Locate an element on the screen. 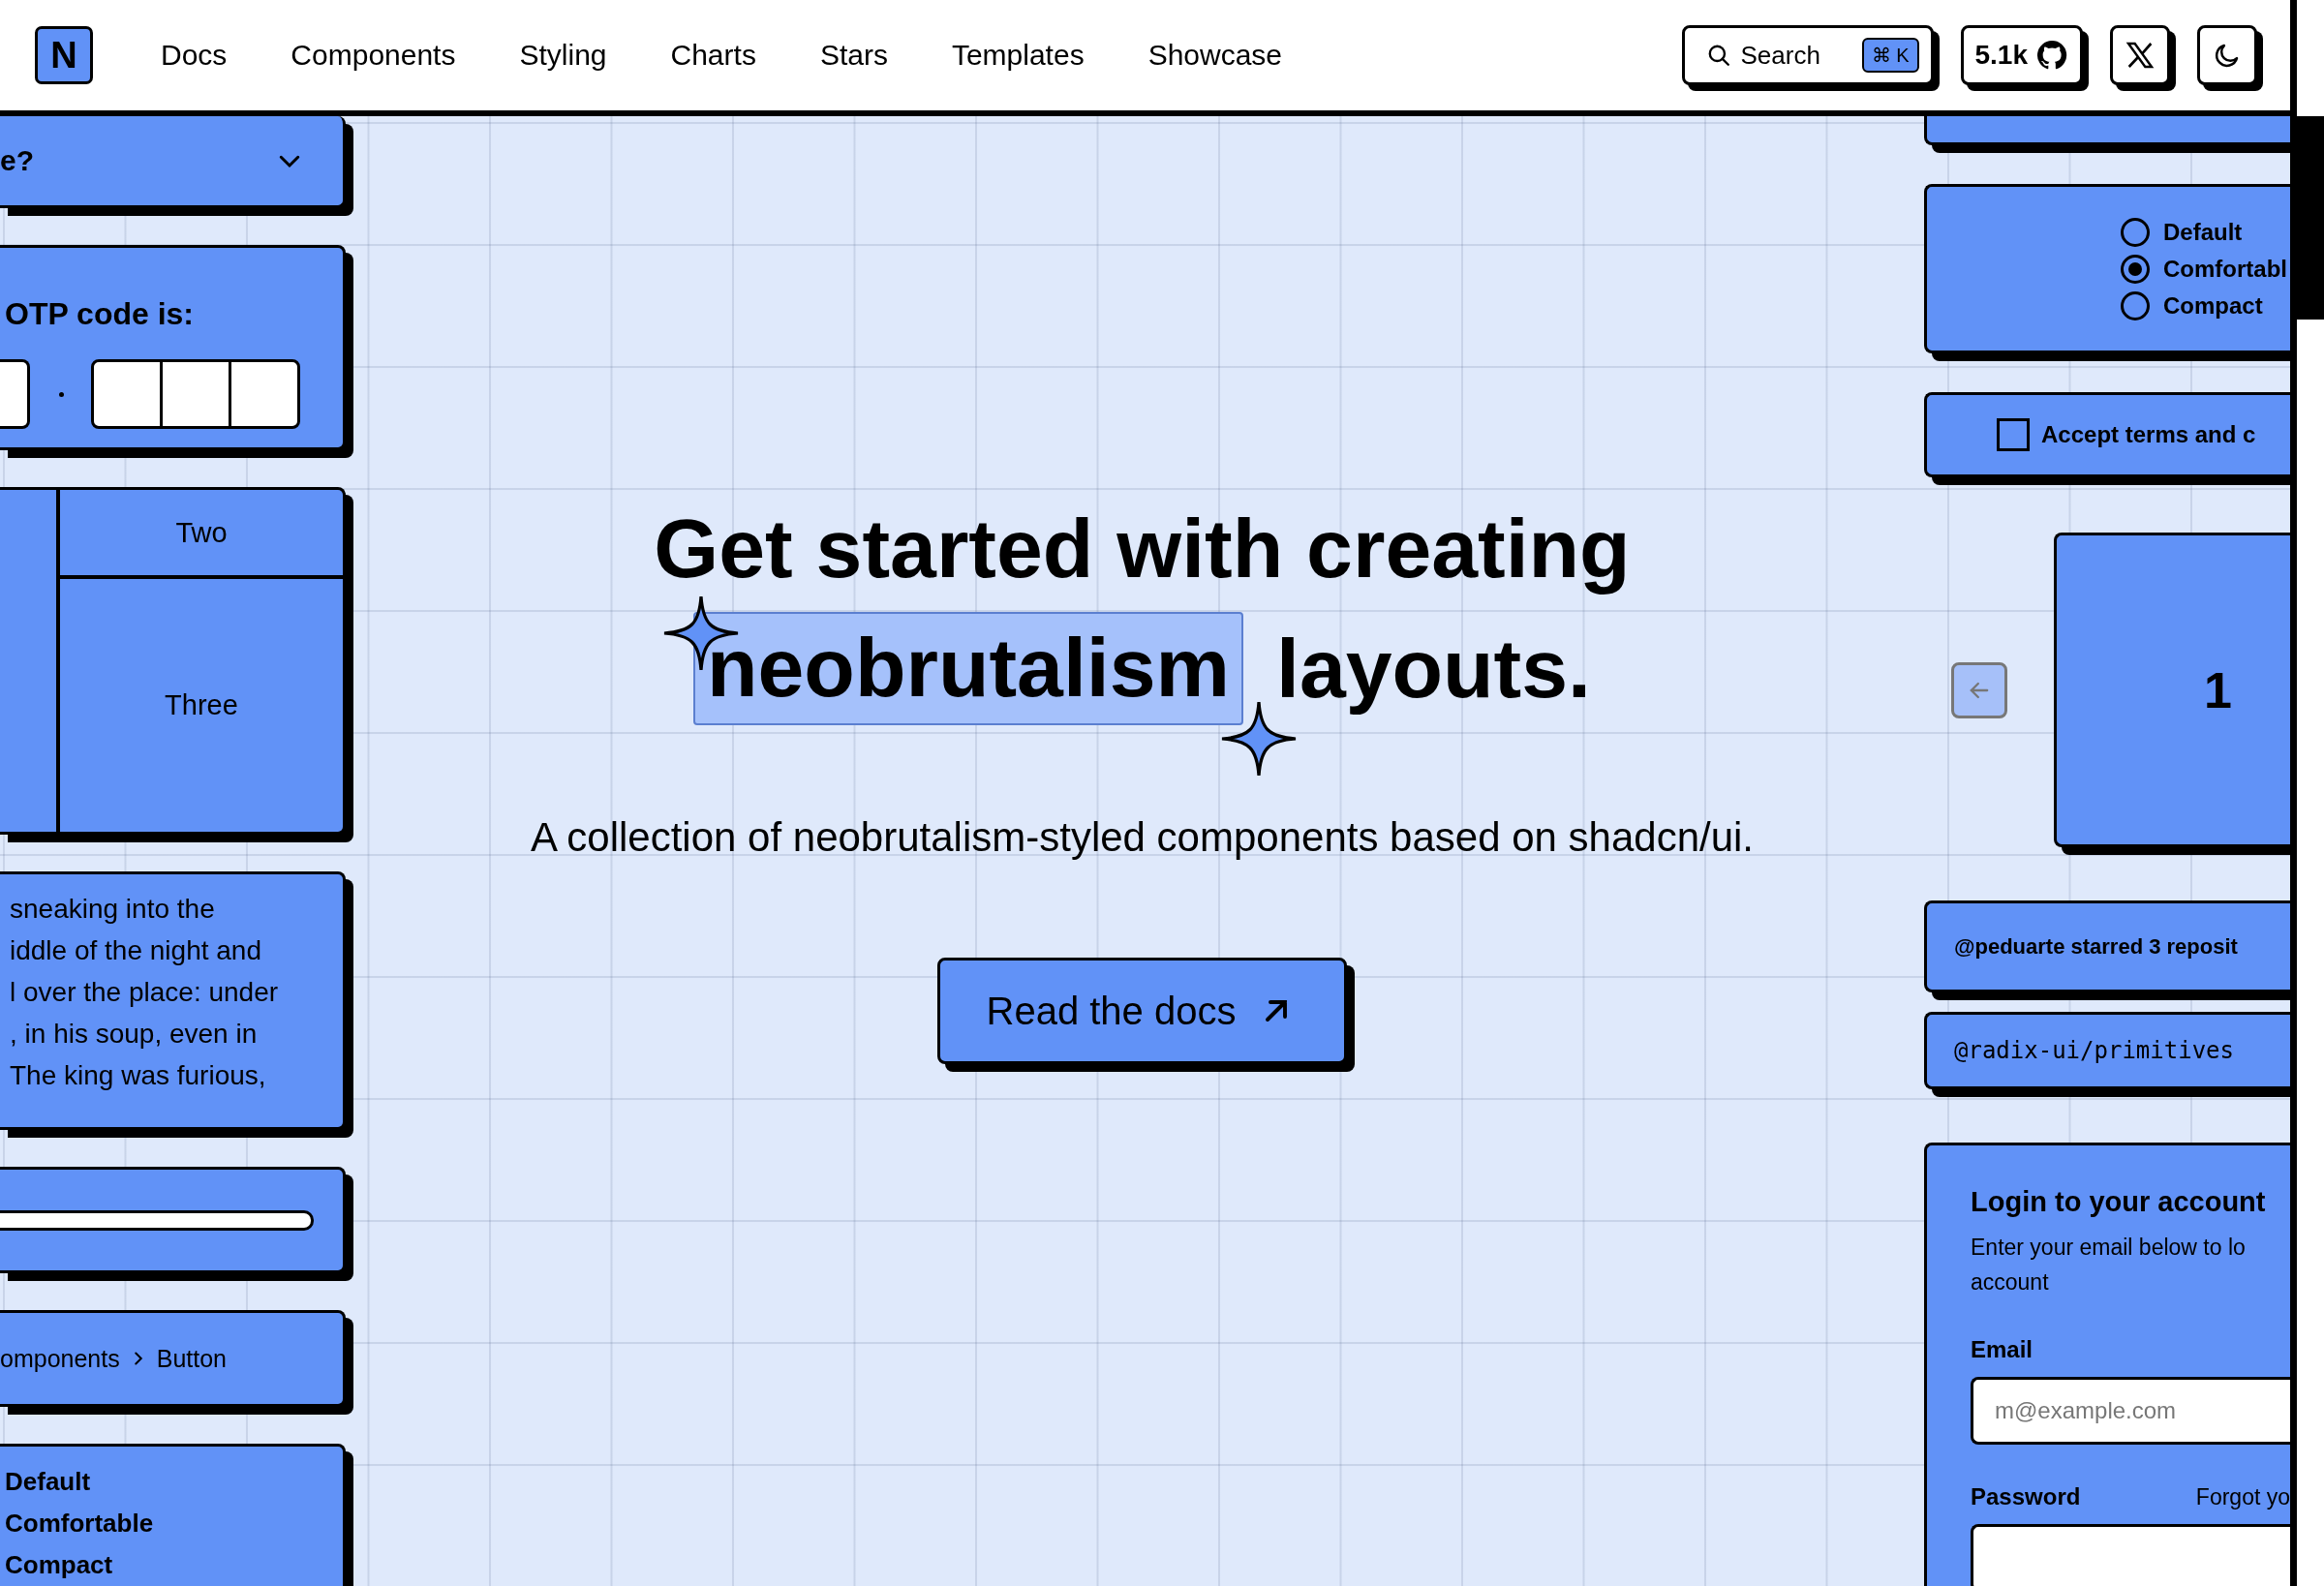 Image resolution: width=2324 pixels, height=1586 pixels. checkbox-label: Accept terms and c is located at coordinates (2149, 434).